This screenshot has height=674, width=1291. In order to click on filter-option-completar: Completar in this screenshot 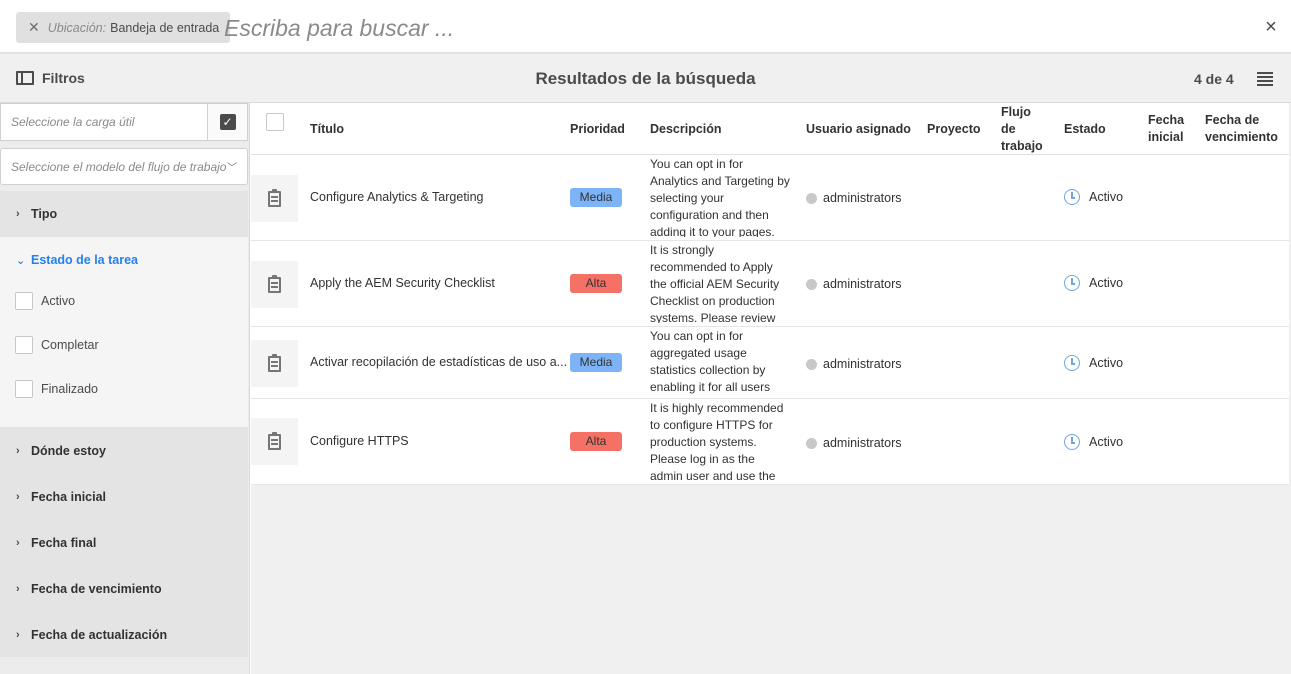, I will do `click(57, 345)`.